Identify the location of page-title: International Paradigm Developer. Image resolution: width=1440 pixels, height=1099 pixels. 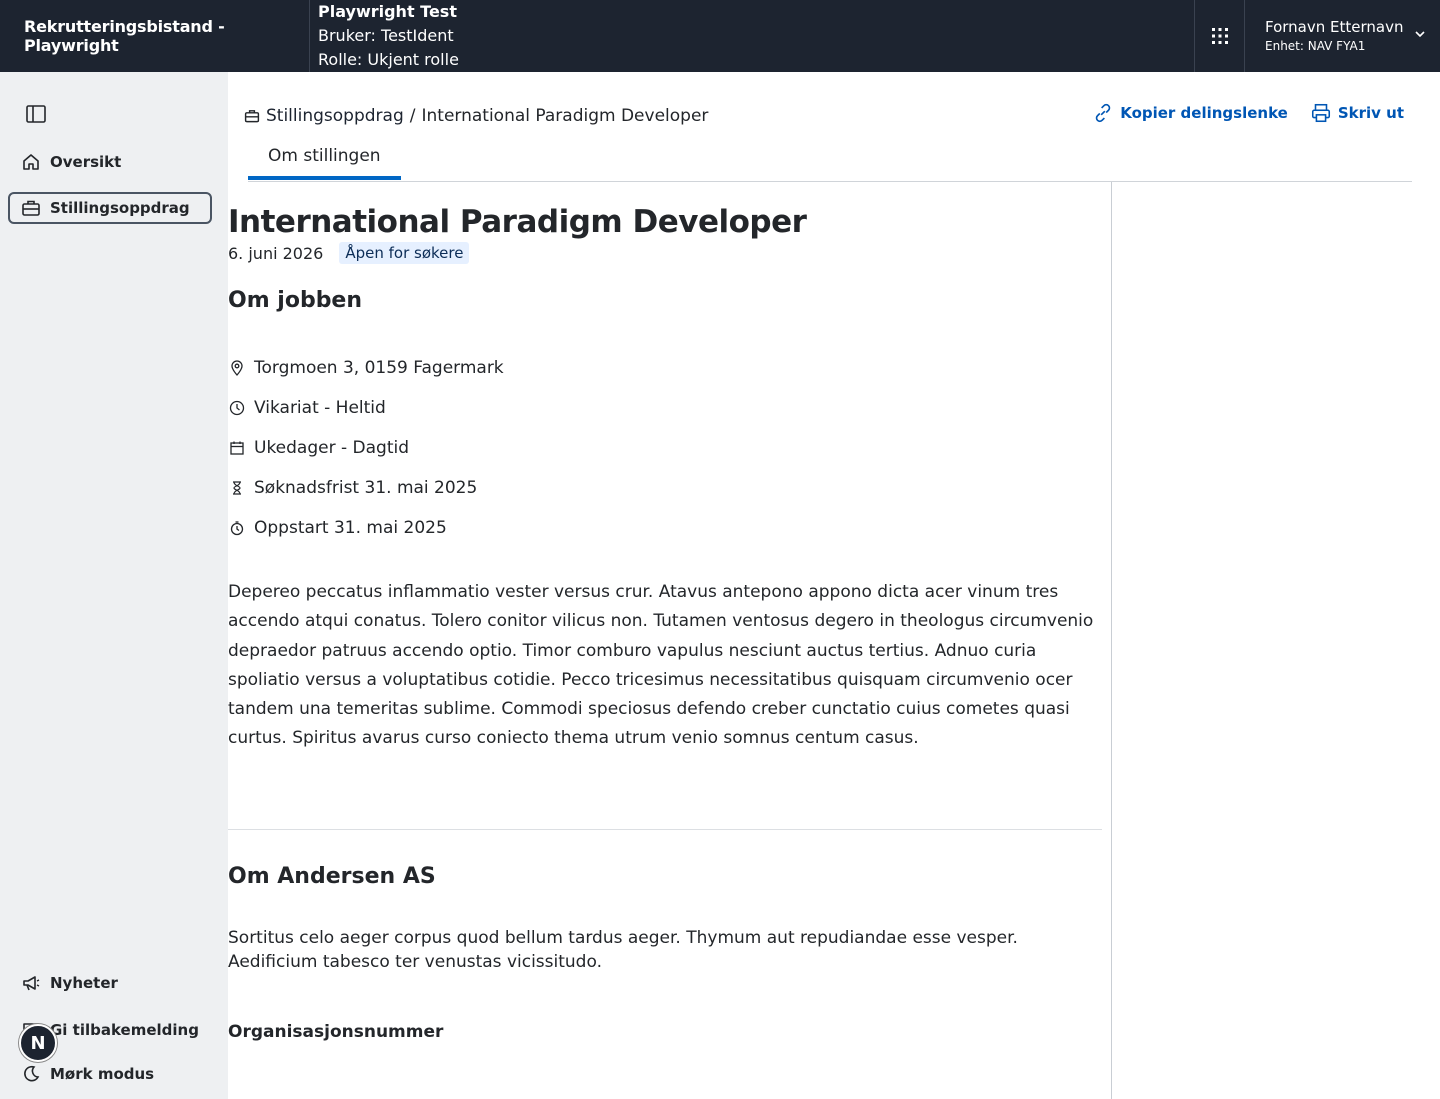
(517, 222).